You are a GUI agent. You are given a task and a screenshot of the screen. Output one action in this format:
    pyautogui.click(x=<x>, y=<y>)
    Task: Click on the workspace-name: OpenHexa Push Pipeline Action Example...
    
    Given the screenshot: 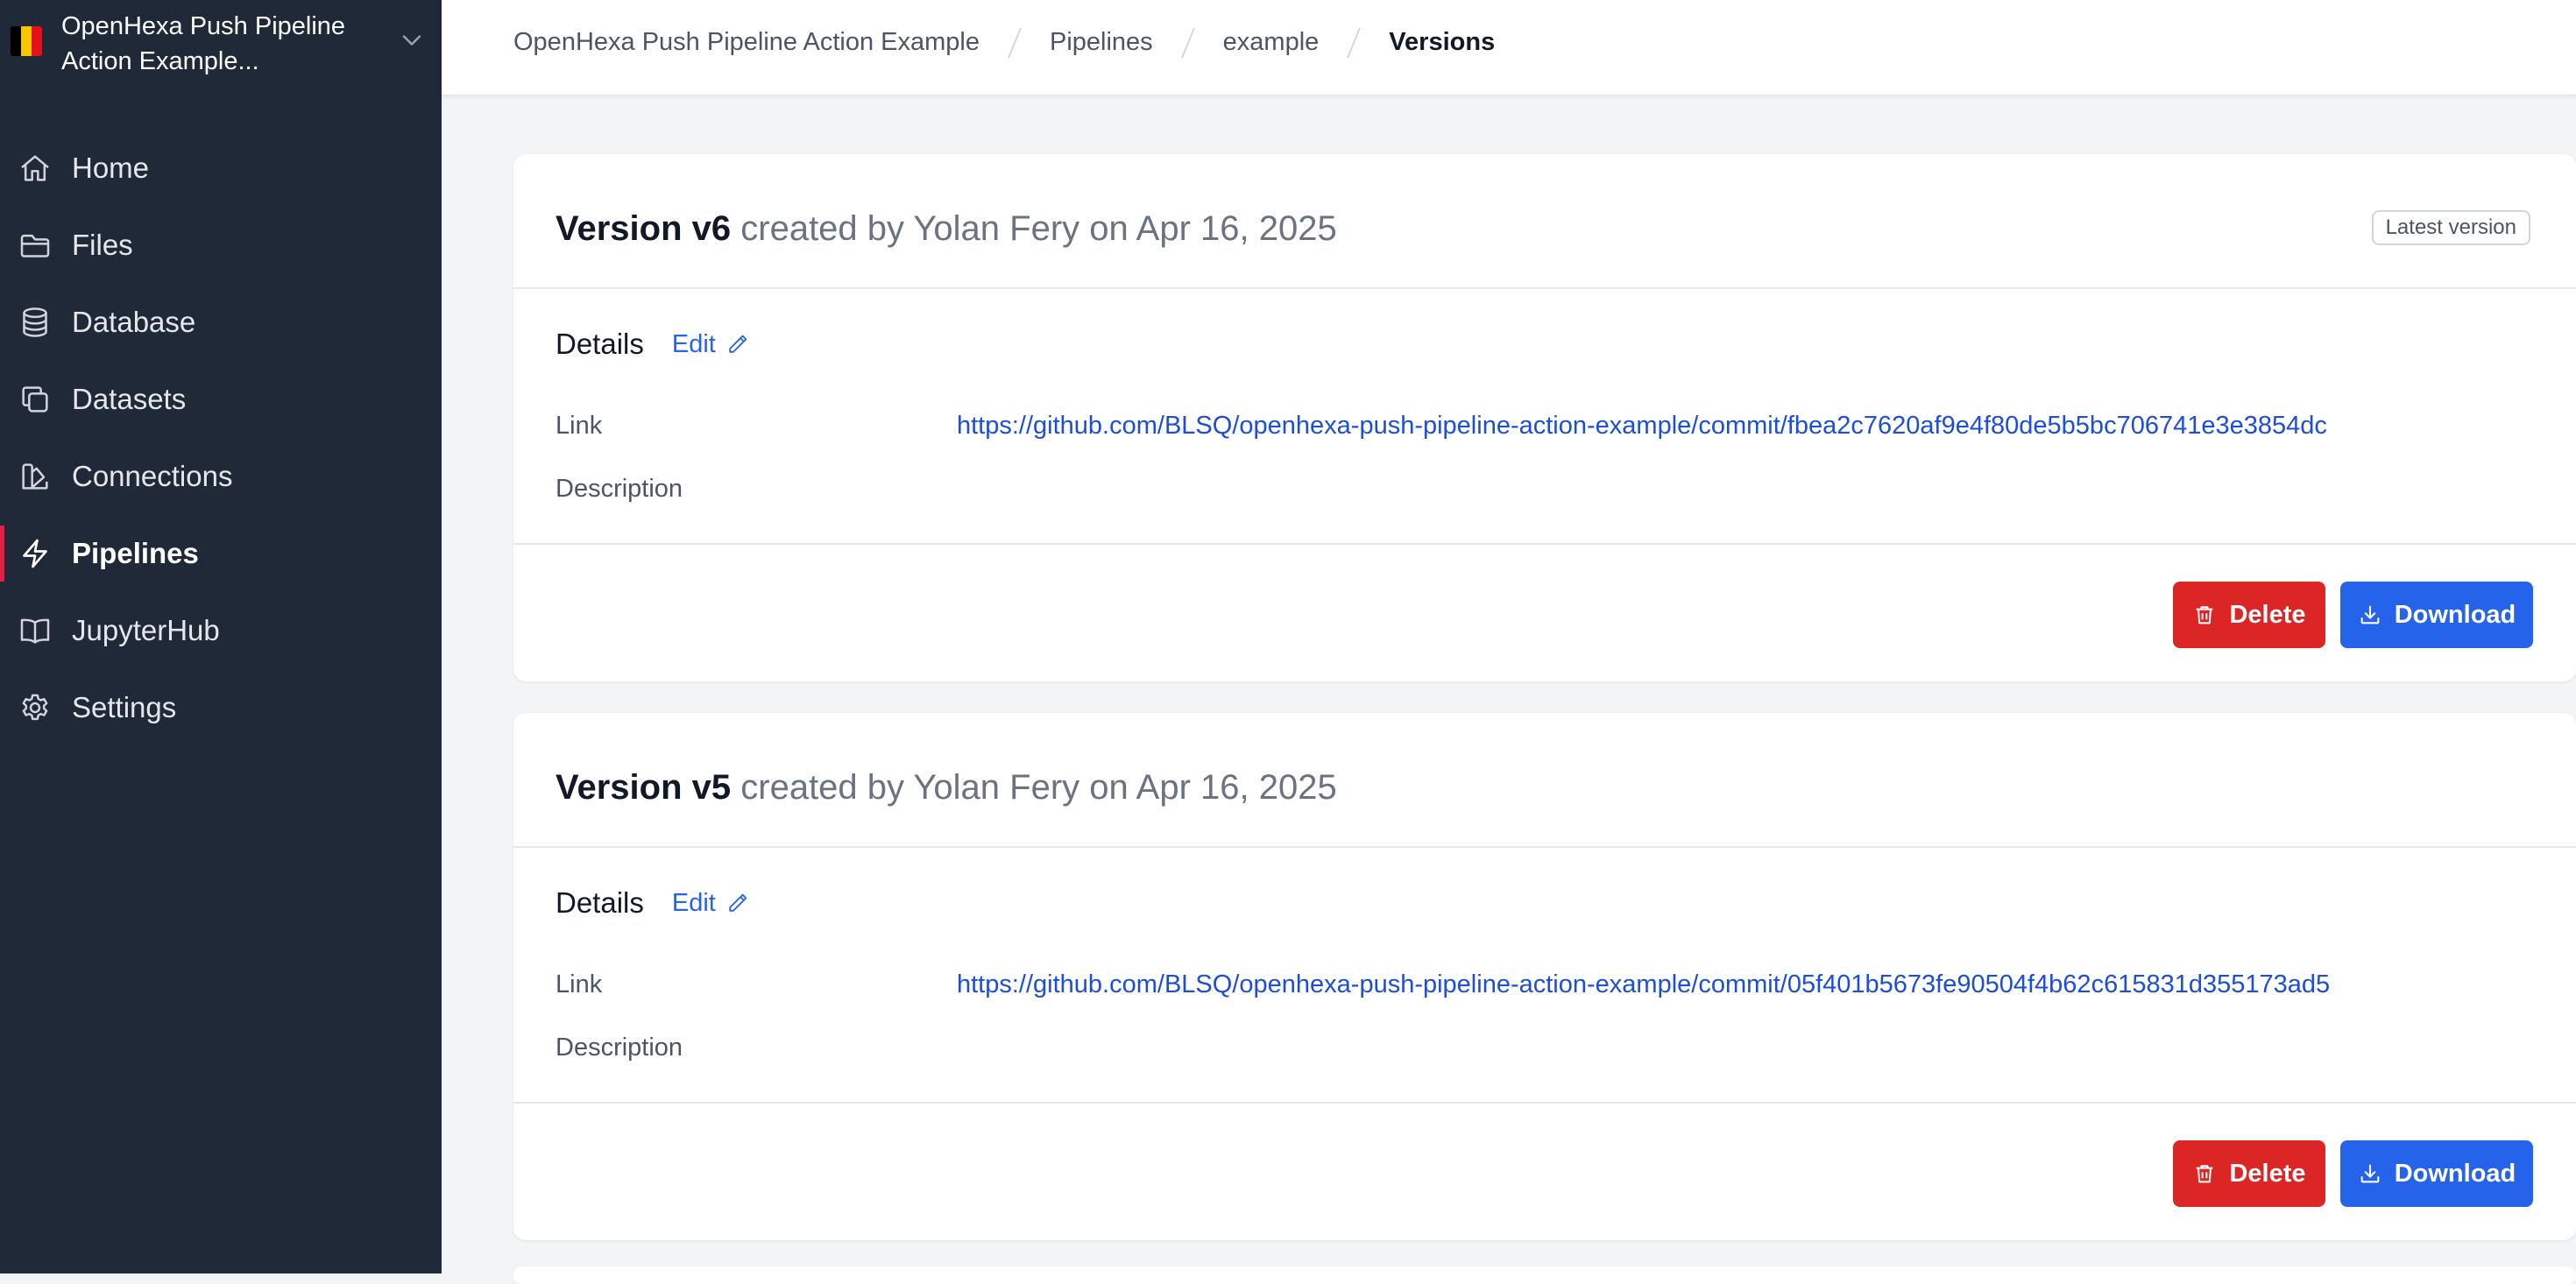 What is the action you would take?
    pyautogui.click(x=203, y=43)
    